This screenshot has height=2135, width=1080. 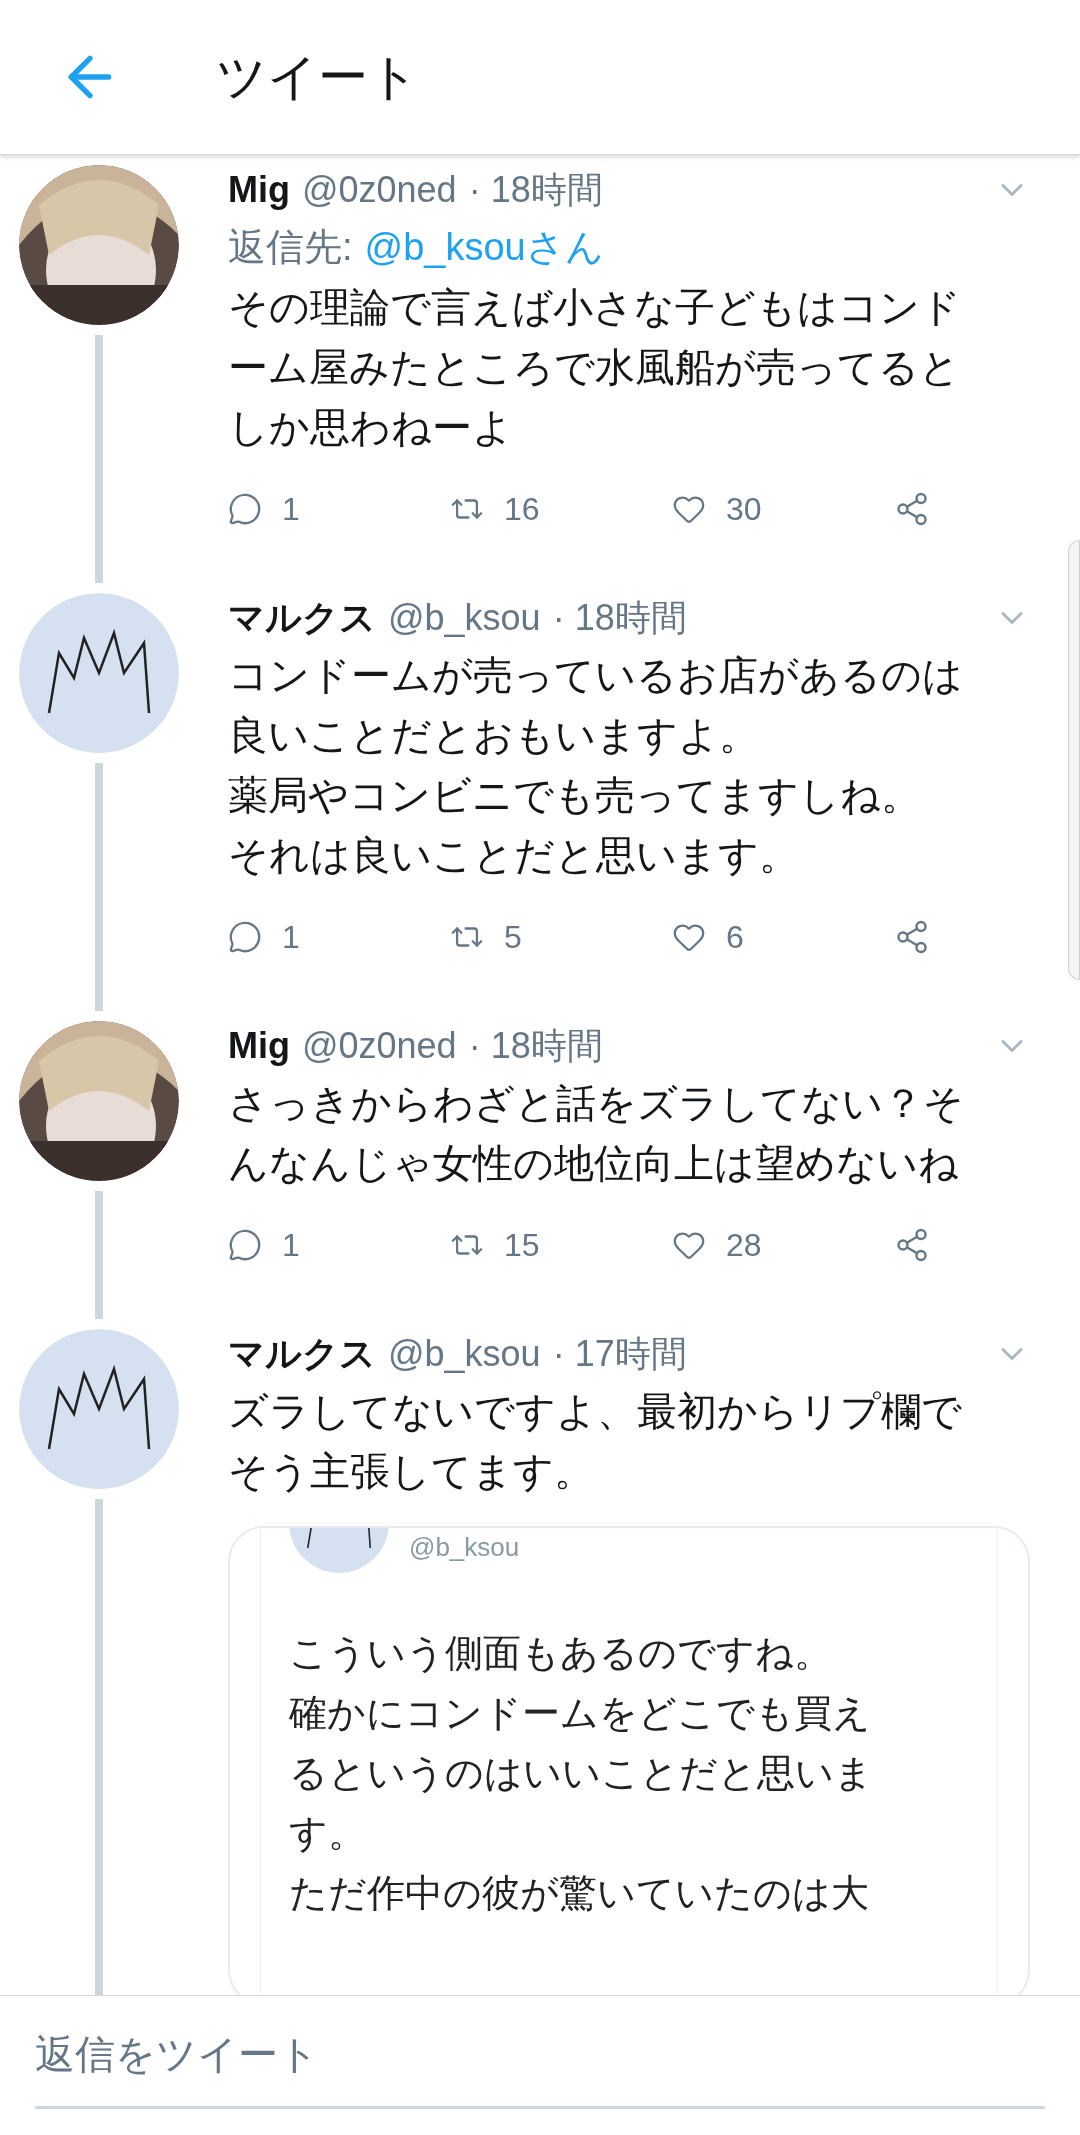 I want to click on tweet-text: コンドームが売っているお店があるのは良いことだとおもいますよ。, so click(x=596, y=705).